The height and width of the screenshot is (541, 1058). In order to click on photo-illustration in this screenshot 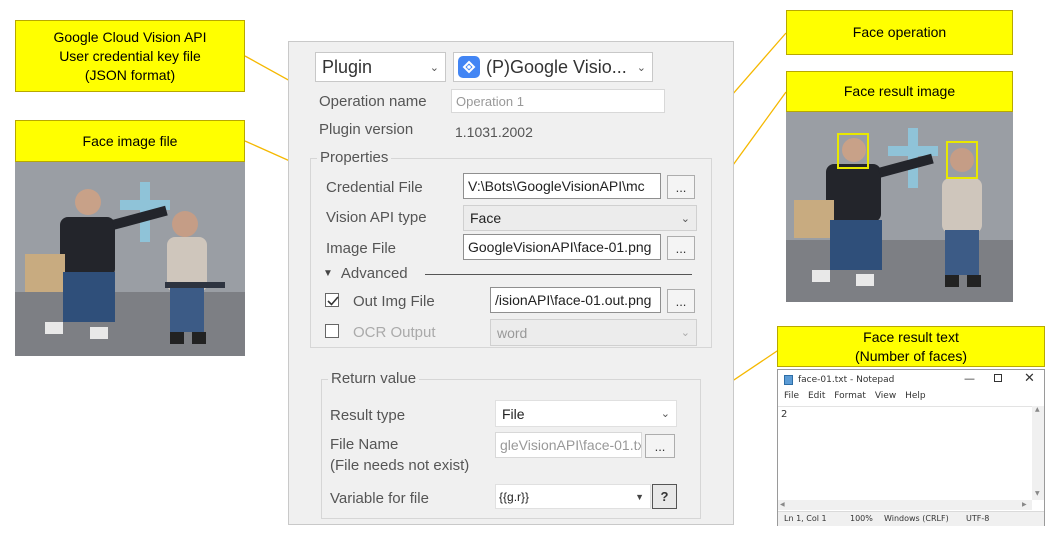, I will do `click(130, 259)`.